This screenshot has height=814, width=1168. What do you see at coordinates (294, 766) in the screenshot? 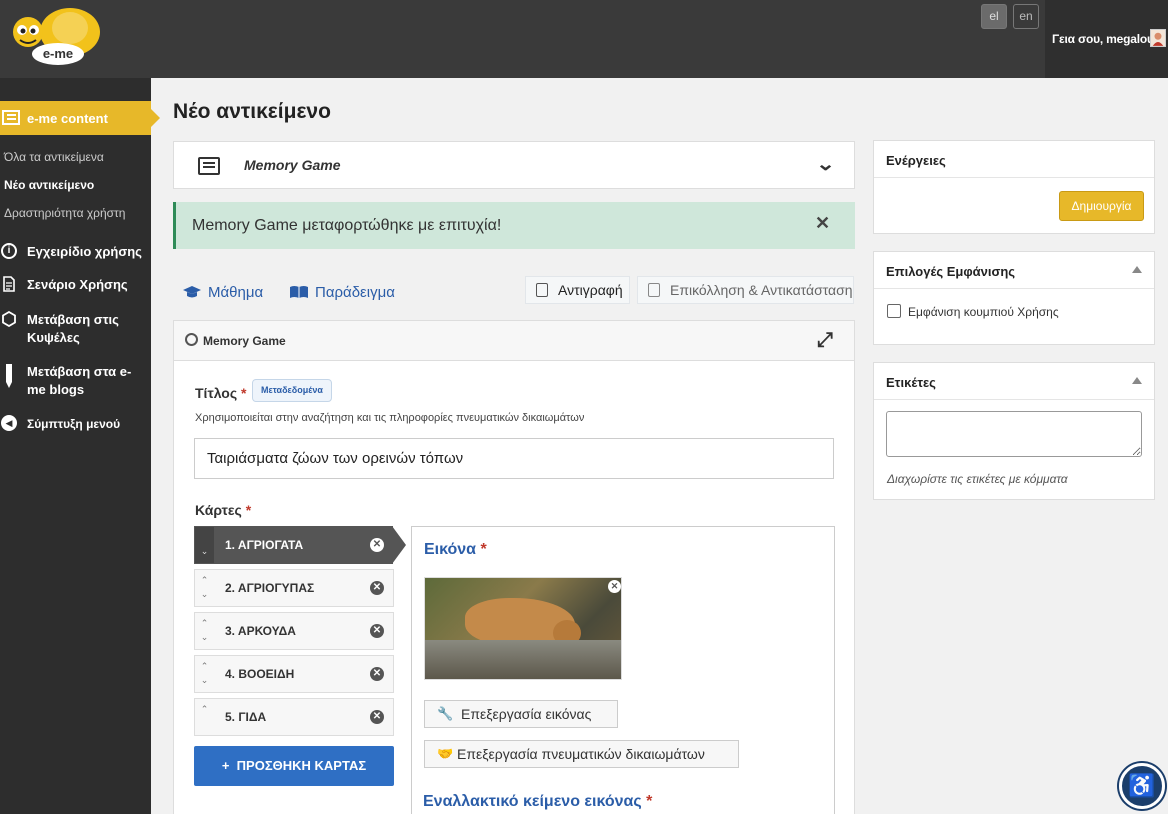
I see `add-card-button: + ΠΡΟΣΘΗΚΗ ΚΑΡΤΑΣ` at bounding box center [294, 766].